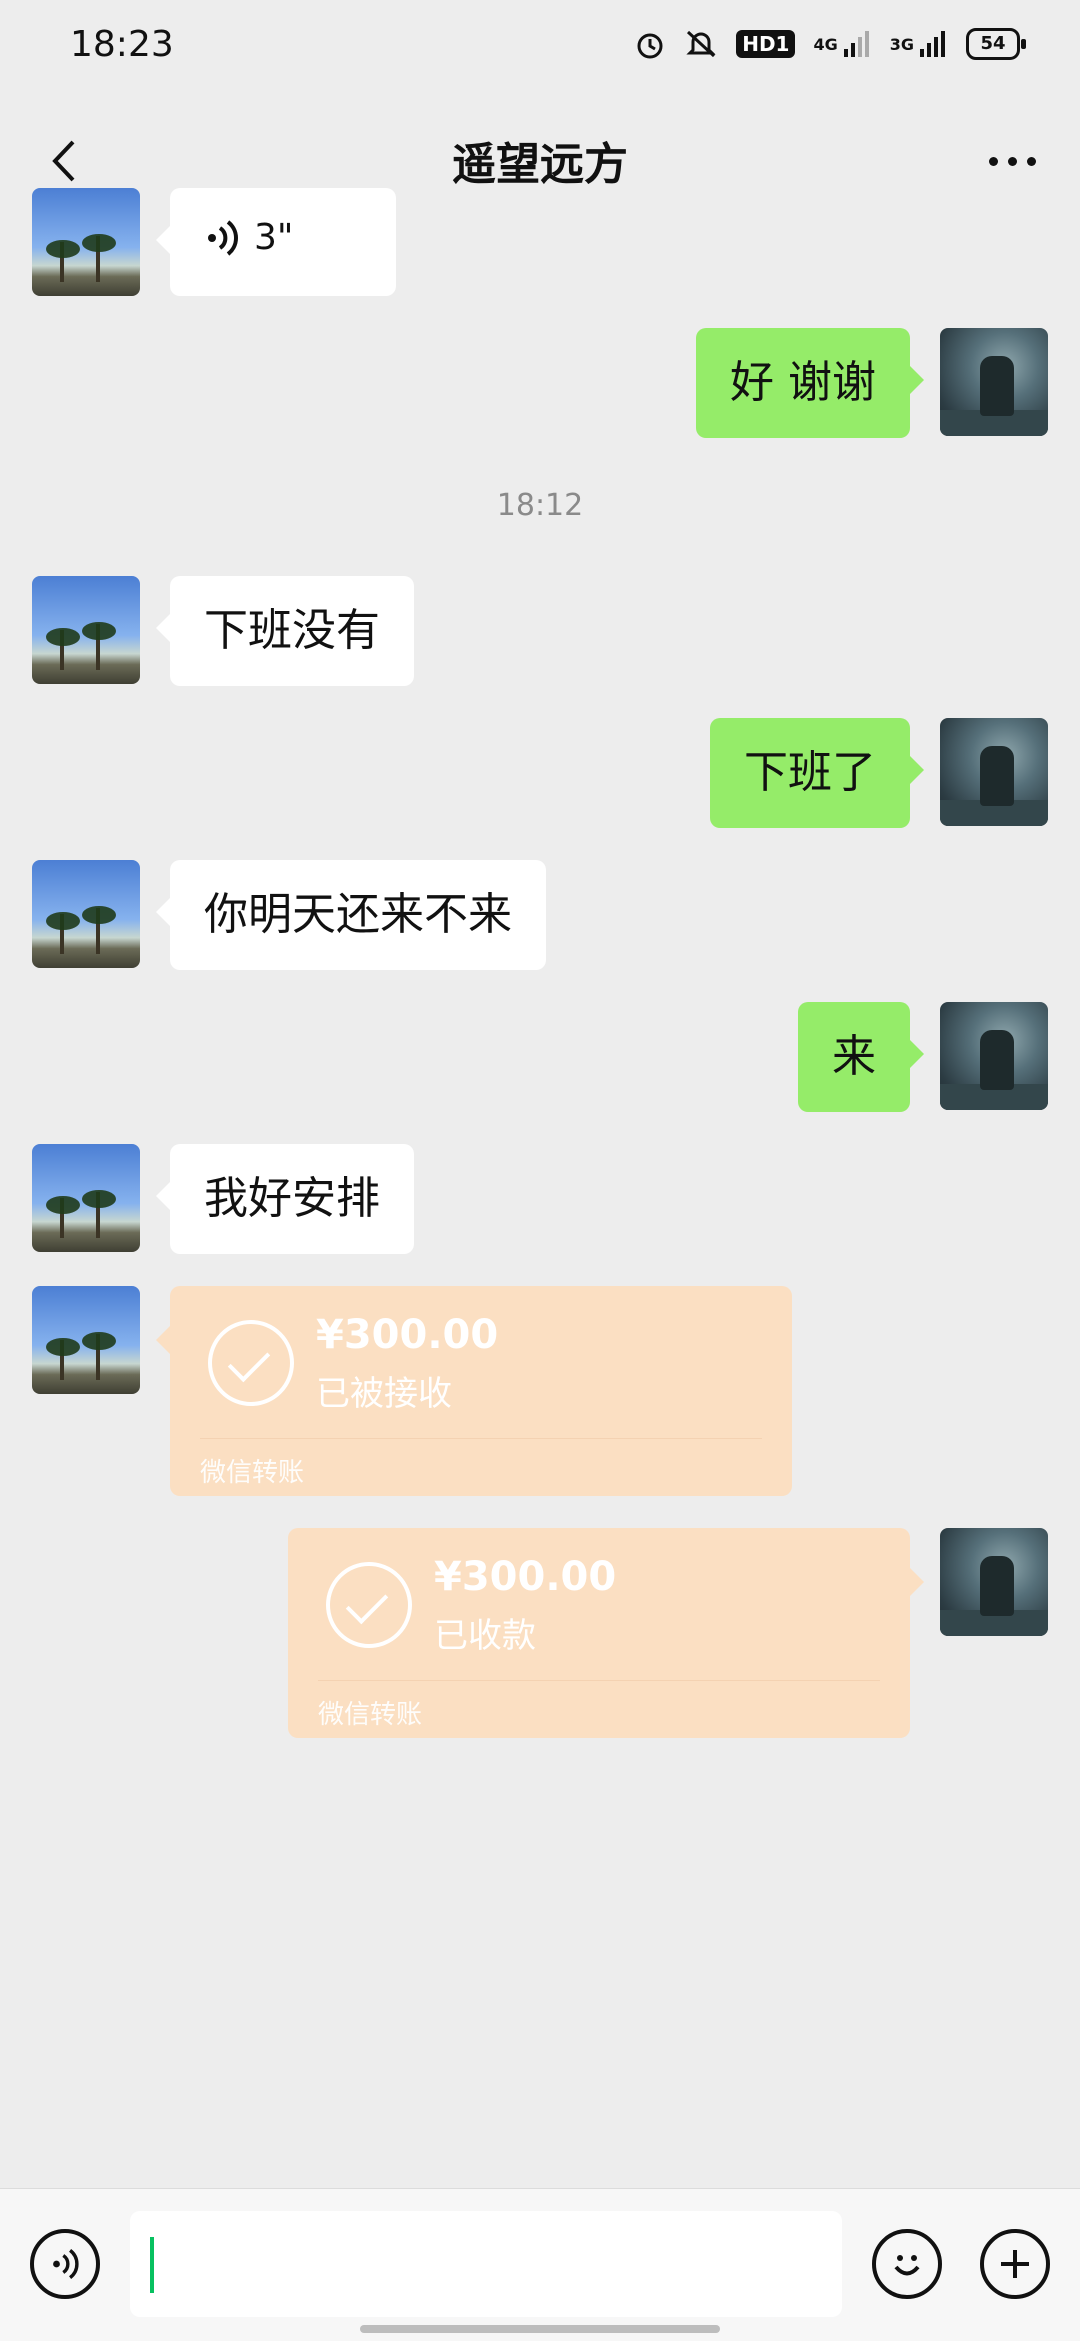 The image size is (1080, 2341). What do you see at coordinates (274, 237) in the screenshot?
I see `voice-duration: 3"` at bounding box center [274, 237].